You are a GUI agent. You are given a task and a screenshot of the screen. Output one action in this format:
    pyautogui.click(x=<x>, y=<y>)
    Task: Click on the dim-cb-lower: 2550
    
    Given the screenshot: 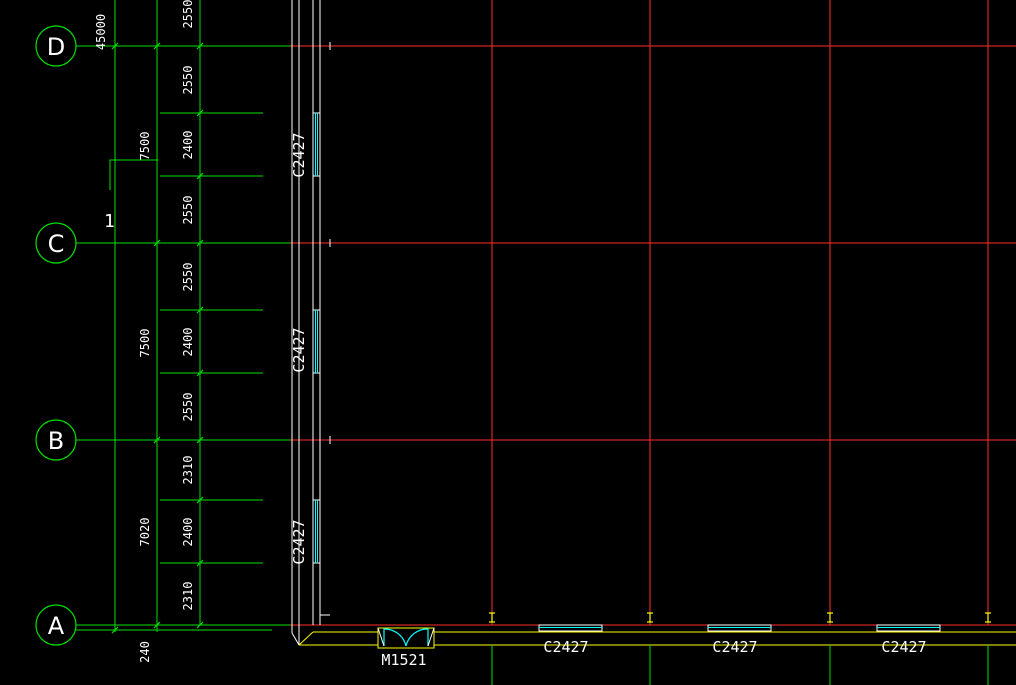 What is the action you would take?
    pyautogui.click(x=188, y=407)
    